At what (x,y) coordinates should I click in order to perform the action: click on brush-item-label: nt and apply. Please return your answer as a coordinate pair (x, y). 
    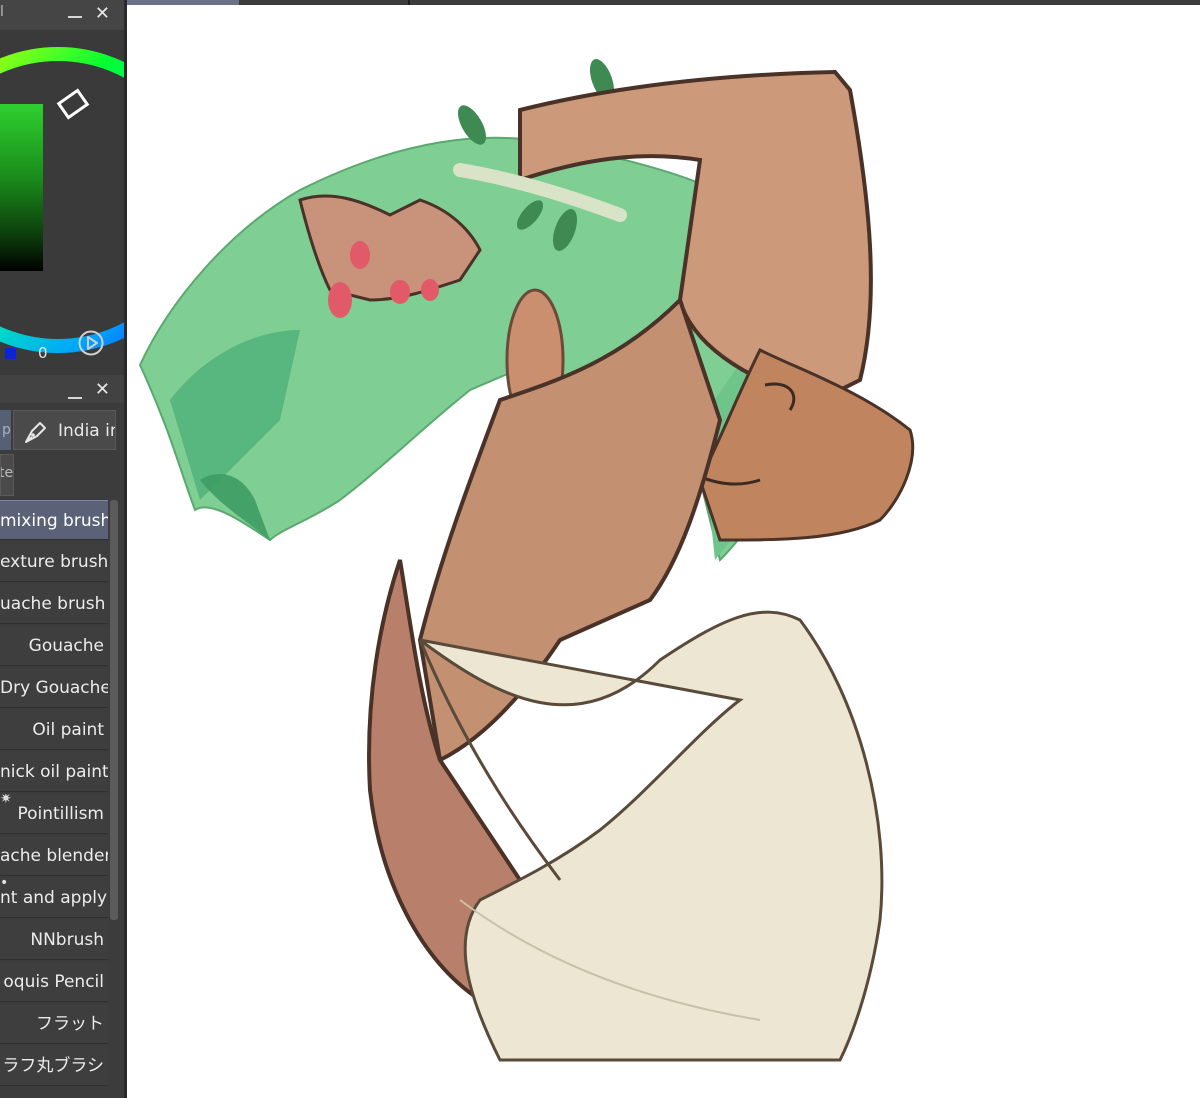
    Looking at the image, I should click on (54, 898).